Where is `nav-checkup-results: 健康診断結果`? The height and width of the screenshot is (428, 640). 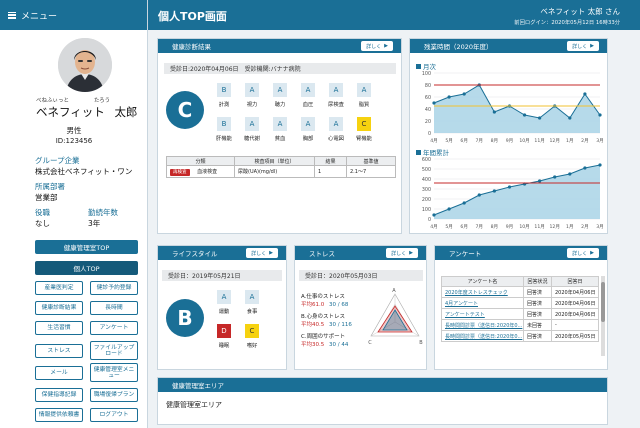 nav-checkup-results: 健康診断結果 is located at coordinates (59, 308).